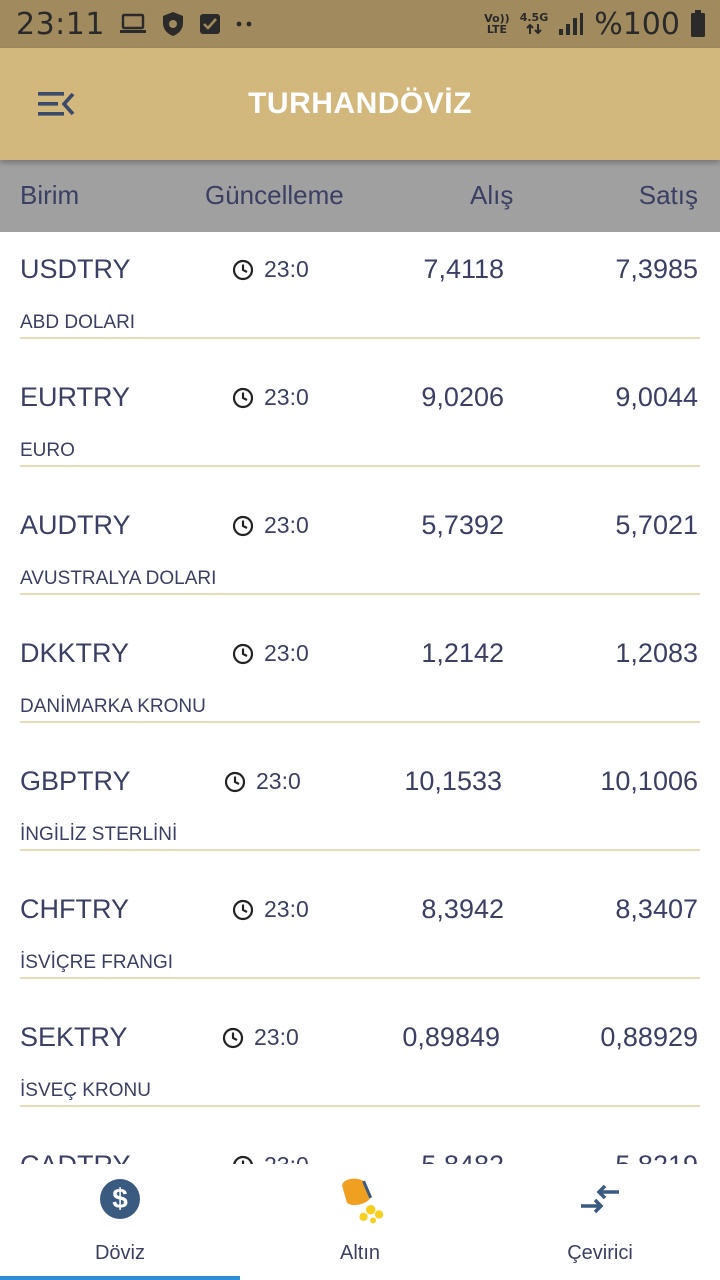  I want to click on network-indicator: 4.5G, so click(534, 24).